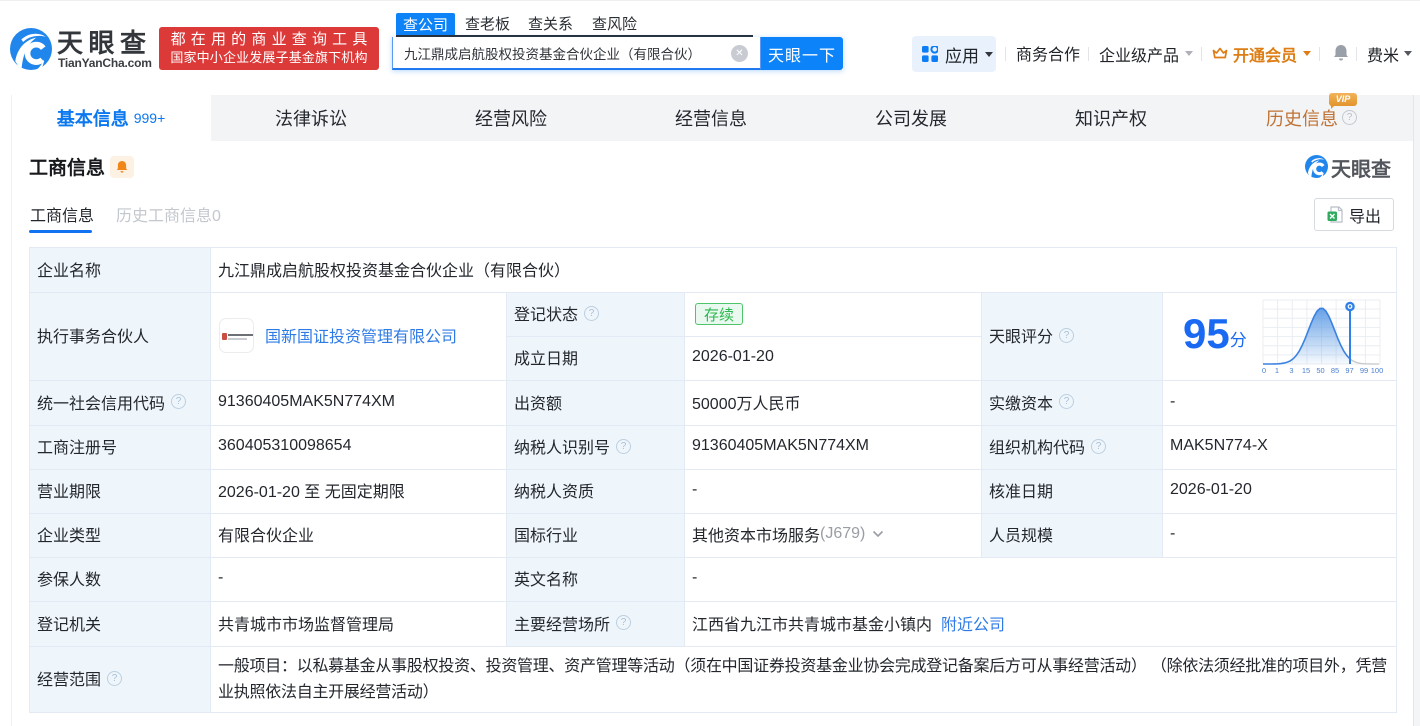  I want to click on svg-text: 3, so click(1291, 370).